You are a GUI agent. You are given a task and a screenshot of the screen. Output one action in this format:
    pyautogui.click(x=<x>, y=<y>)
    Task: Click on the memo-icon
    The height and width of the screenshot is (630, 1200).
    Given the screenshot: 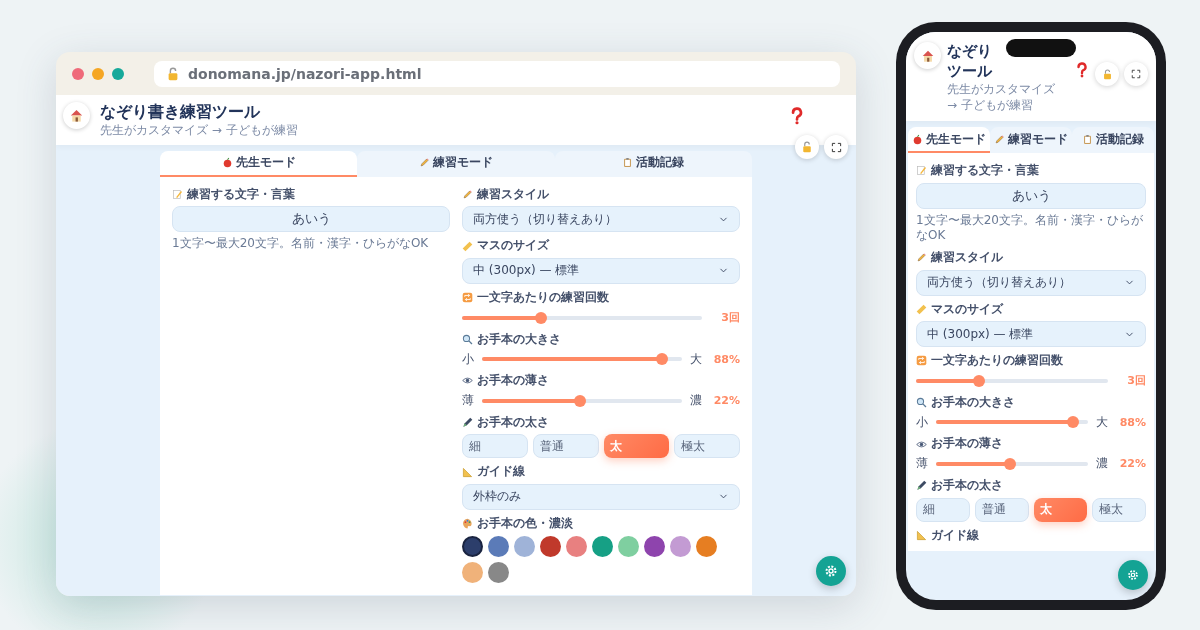 What is the action you would take?
    pyautogui.click(x=177, y=195)
    